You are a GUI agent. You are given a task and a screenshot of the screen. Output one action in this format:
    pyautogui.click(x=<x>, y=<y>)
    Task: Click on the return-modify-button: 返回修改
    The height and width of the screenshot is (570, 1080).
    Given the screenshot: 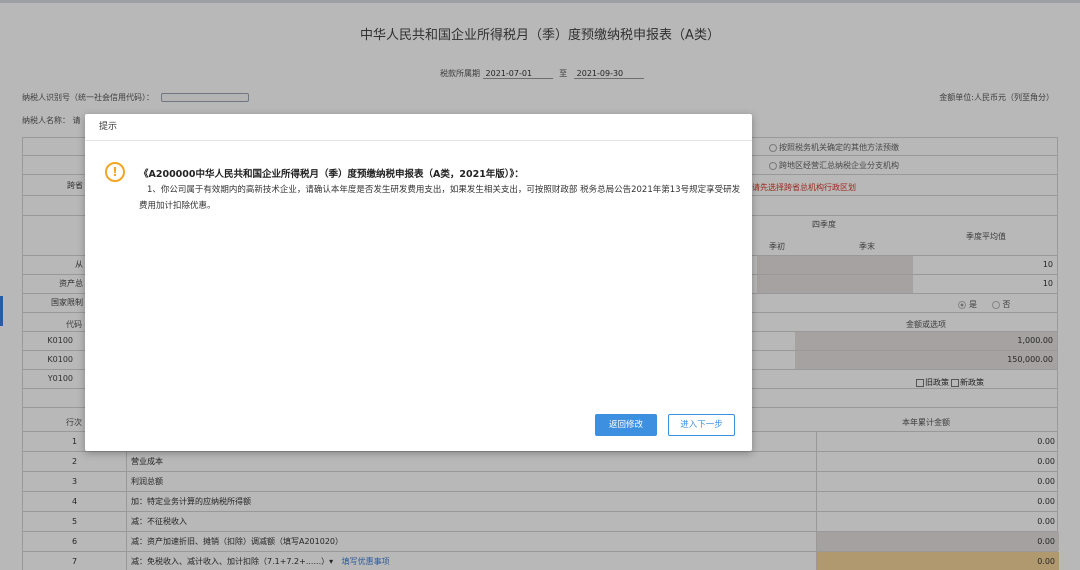 What is the action you would take?
    pyautogui.click(x=626, y=425)
    